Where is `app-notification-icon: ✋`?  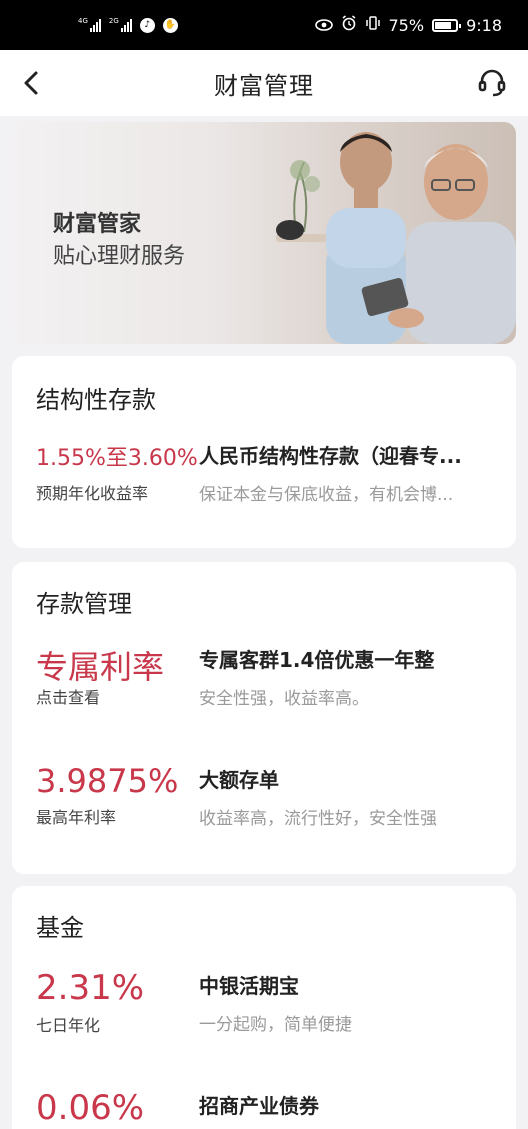
app-notification-icon: ✋ is located at coordinates (170, 25).